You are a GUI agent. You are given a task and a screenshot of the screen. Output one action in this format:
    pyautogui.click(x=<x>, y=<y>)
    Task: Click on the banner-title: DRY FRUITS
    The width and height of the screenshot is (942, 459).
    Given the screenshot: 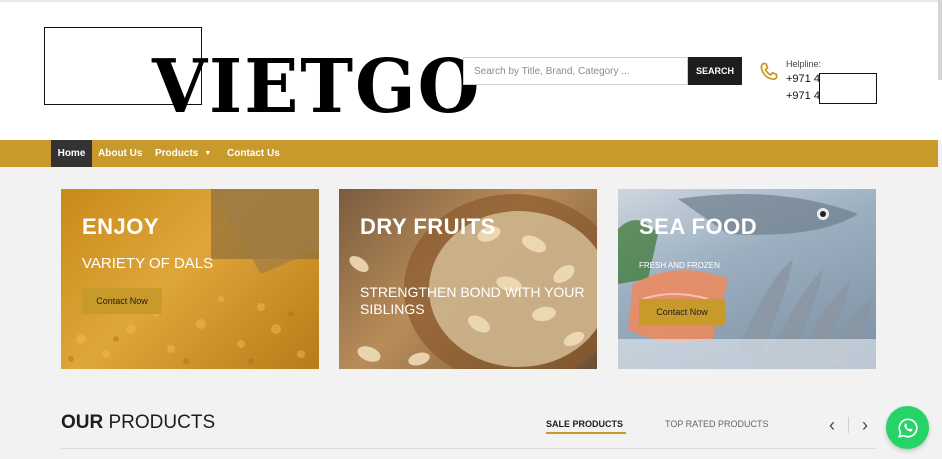 What is the action you would take?
    pyautogui.click(x=428, y=226)
    